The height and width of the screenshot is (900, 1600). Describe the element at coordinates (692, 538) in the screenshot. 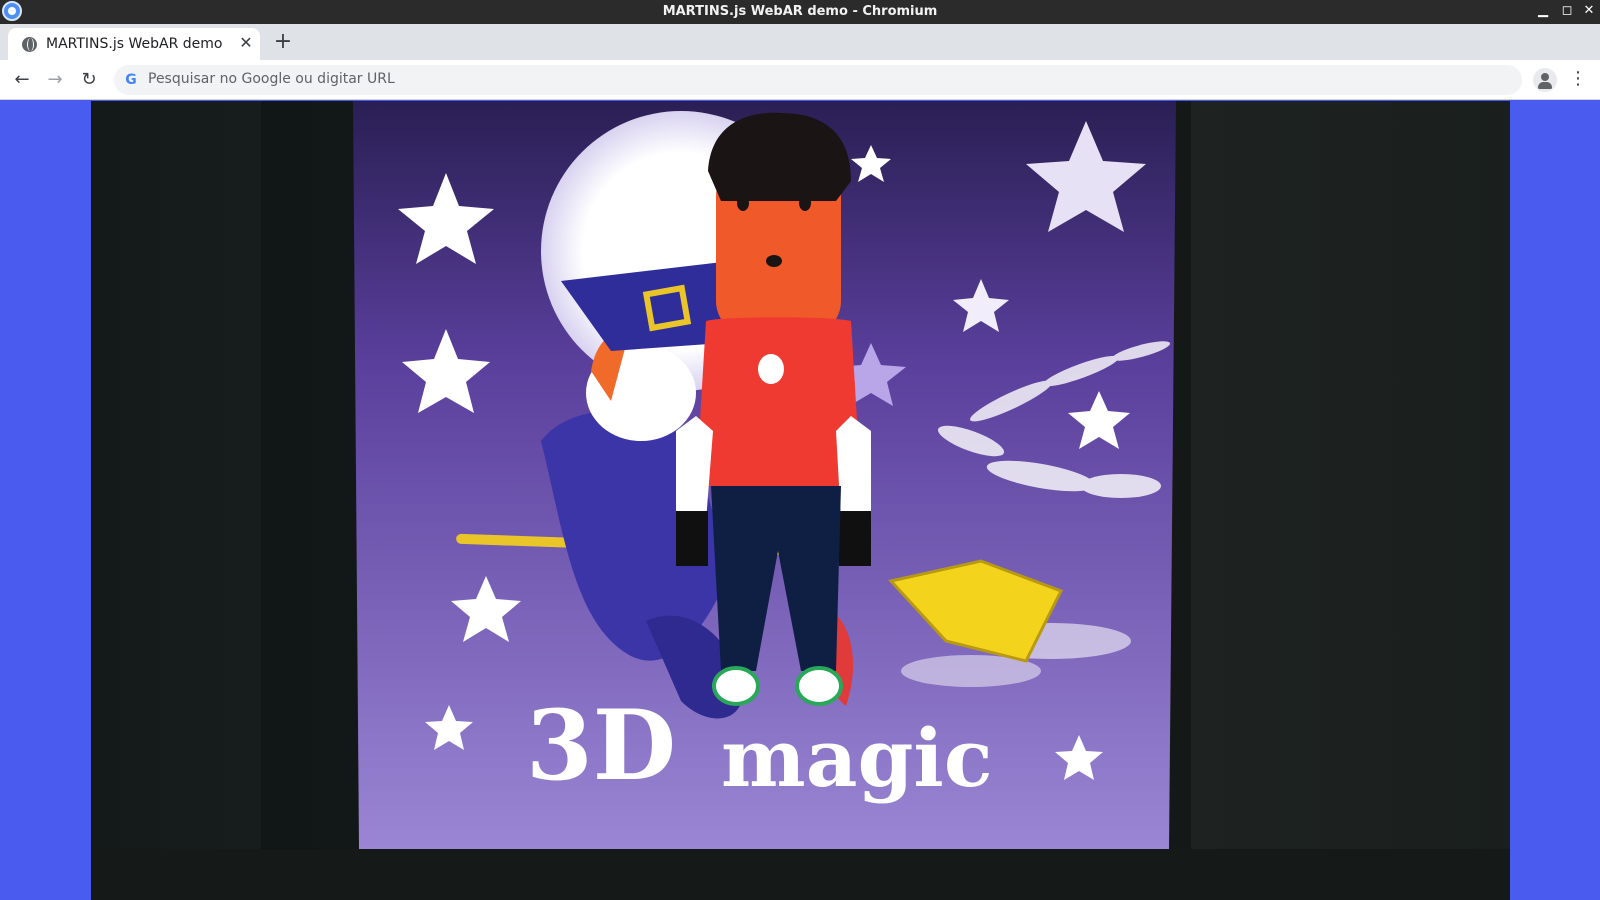

I see `character-left-glove` at that location.